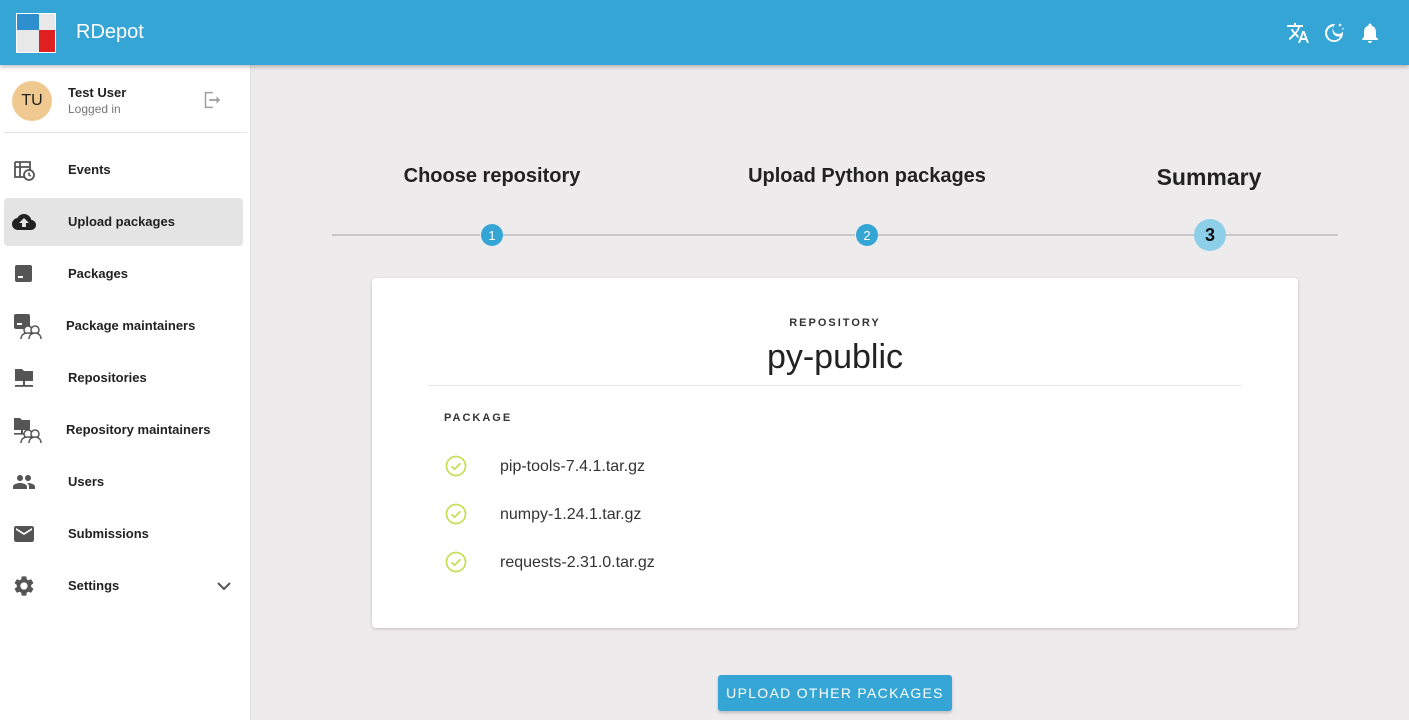  What do you see at coordinates (794, 562) in the screenshot?
I see `list-item: requests-2.31.0.tar.gz` at bounding box center [794, 562].